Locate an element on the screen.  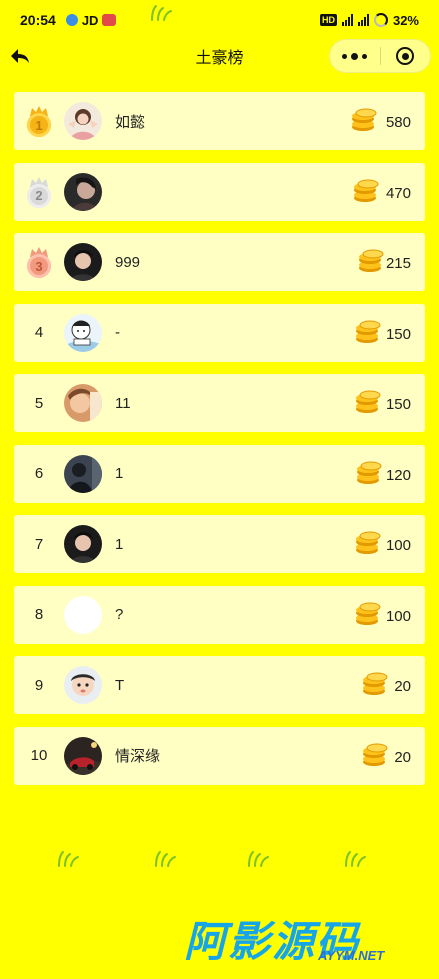
ranking-row: 4 - 150 is located at coordinates (219, 332).